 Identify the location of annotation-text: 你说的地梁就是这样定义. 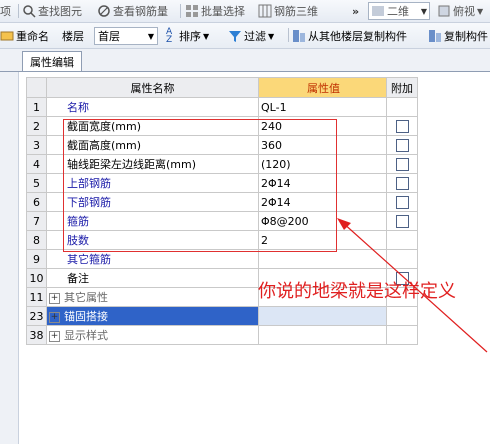
(357, 291).